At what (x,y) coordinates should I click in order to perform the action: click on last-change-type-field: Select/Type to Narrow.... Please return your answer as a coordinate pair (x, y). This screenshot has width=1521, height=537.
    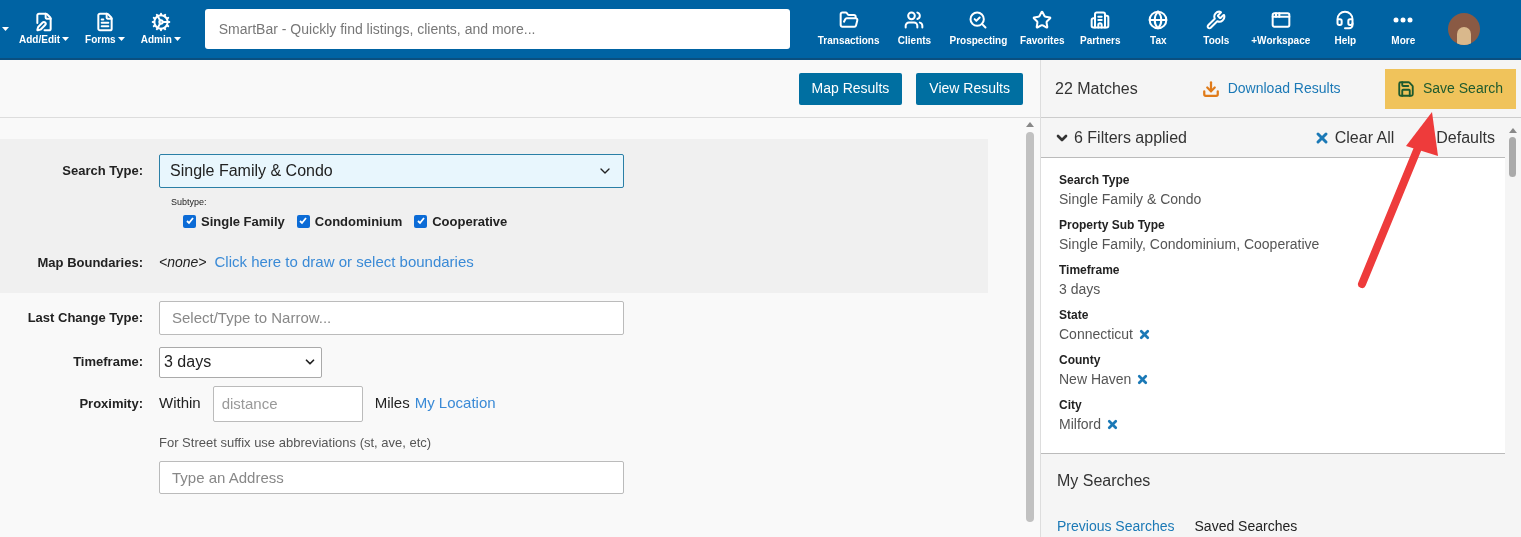
    Looking at the image, I should click on (391, 317).